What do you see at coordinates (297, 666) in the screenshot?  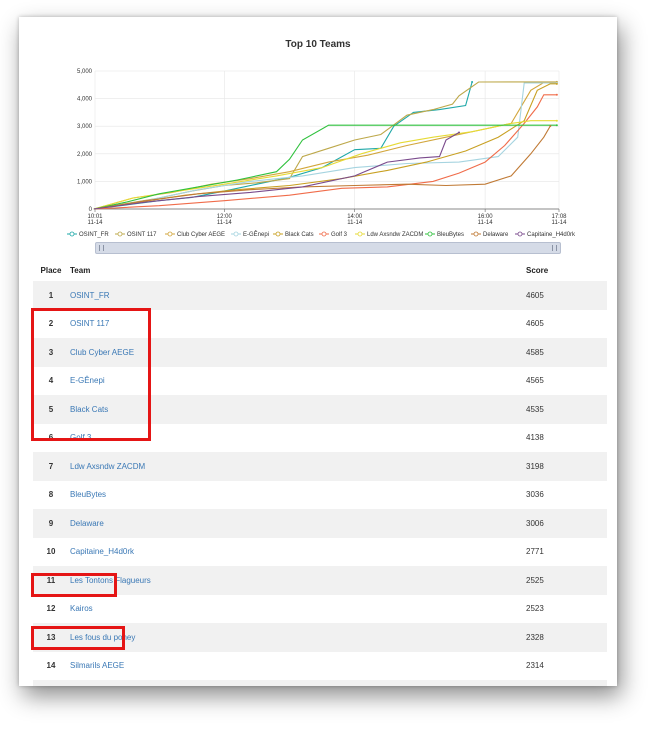 I see `team-cell: Silmarils AEGE` at bounding box center [297, 666].